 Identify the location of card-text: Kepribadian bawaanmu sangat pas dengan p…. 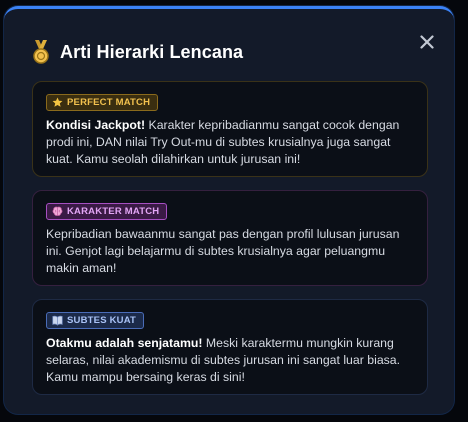
(223, 251).